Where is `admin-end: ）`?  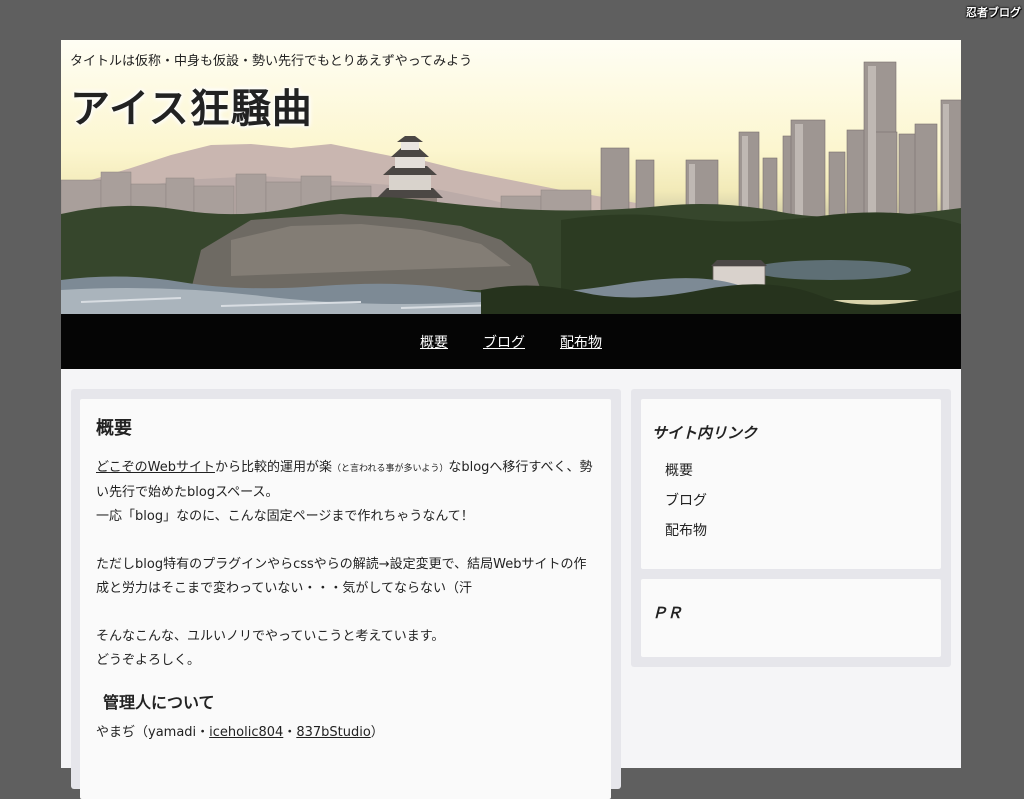
admin-end: ） is located at coordinates (377, 732).